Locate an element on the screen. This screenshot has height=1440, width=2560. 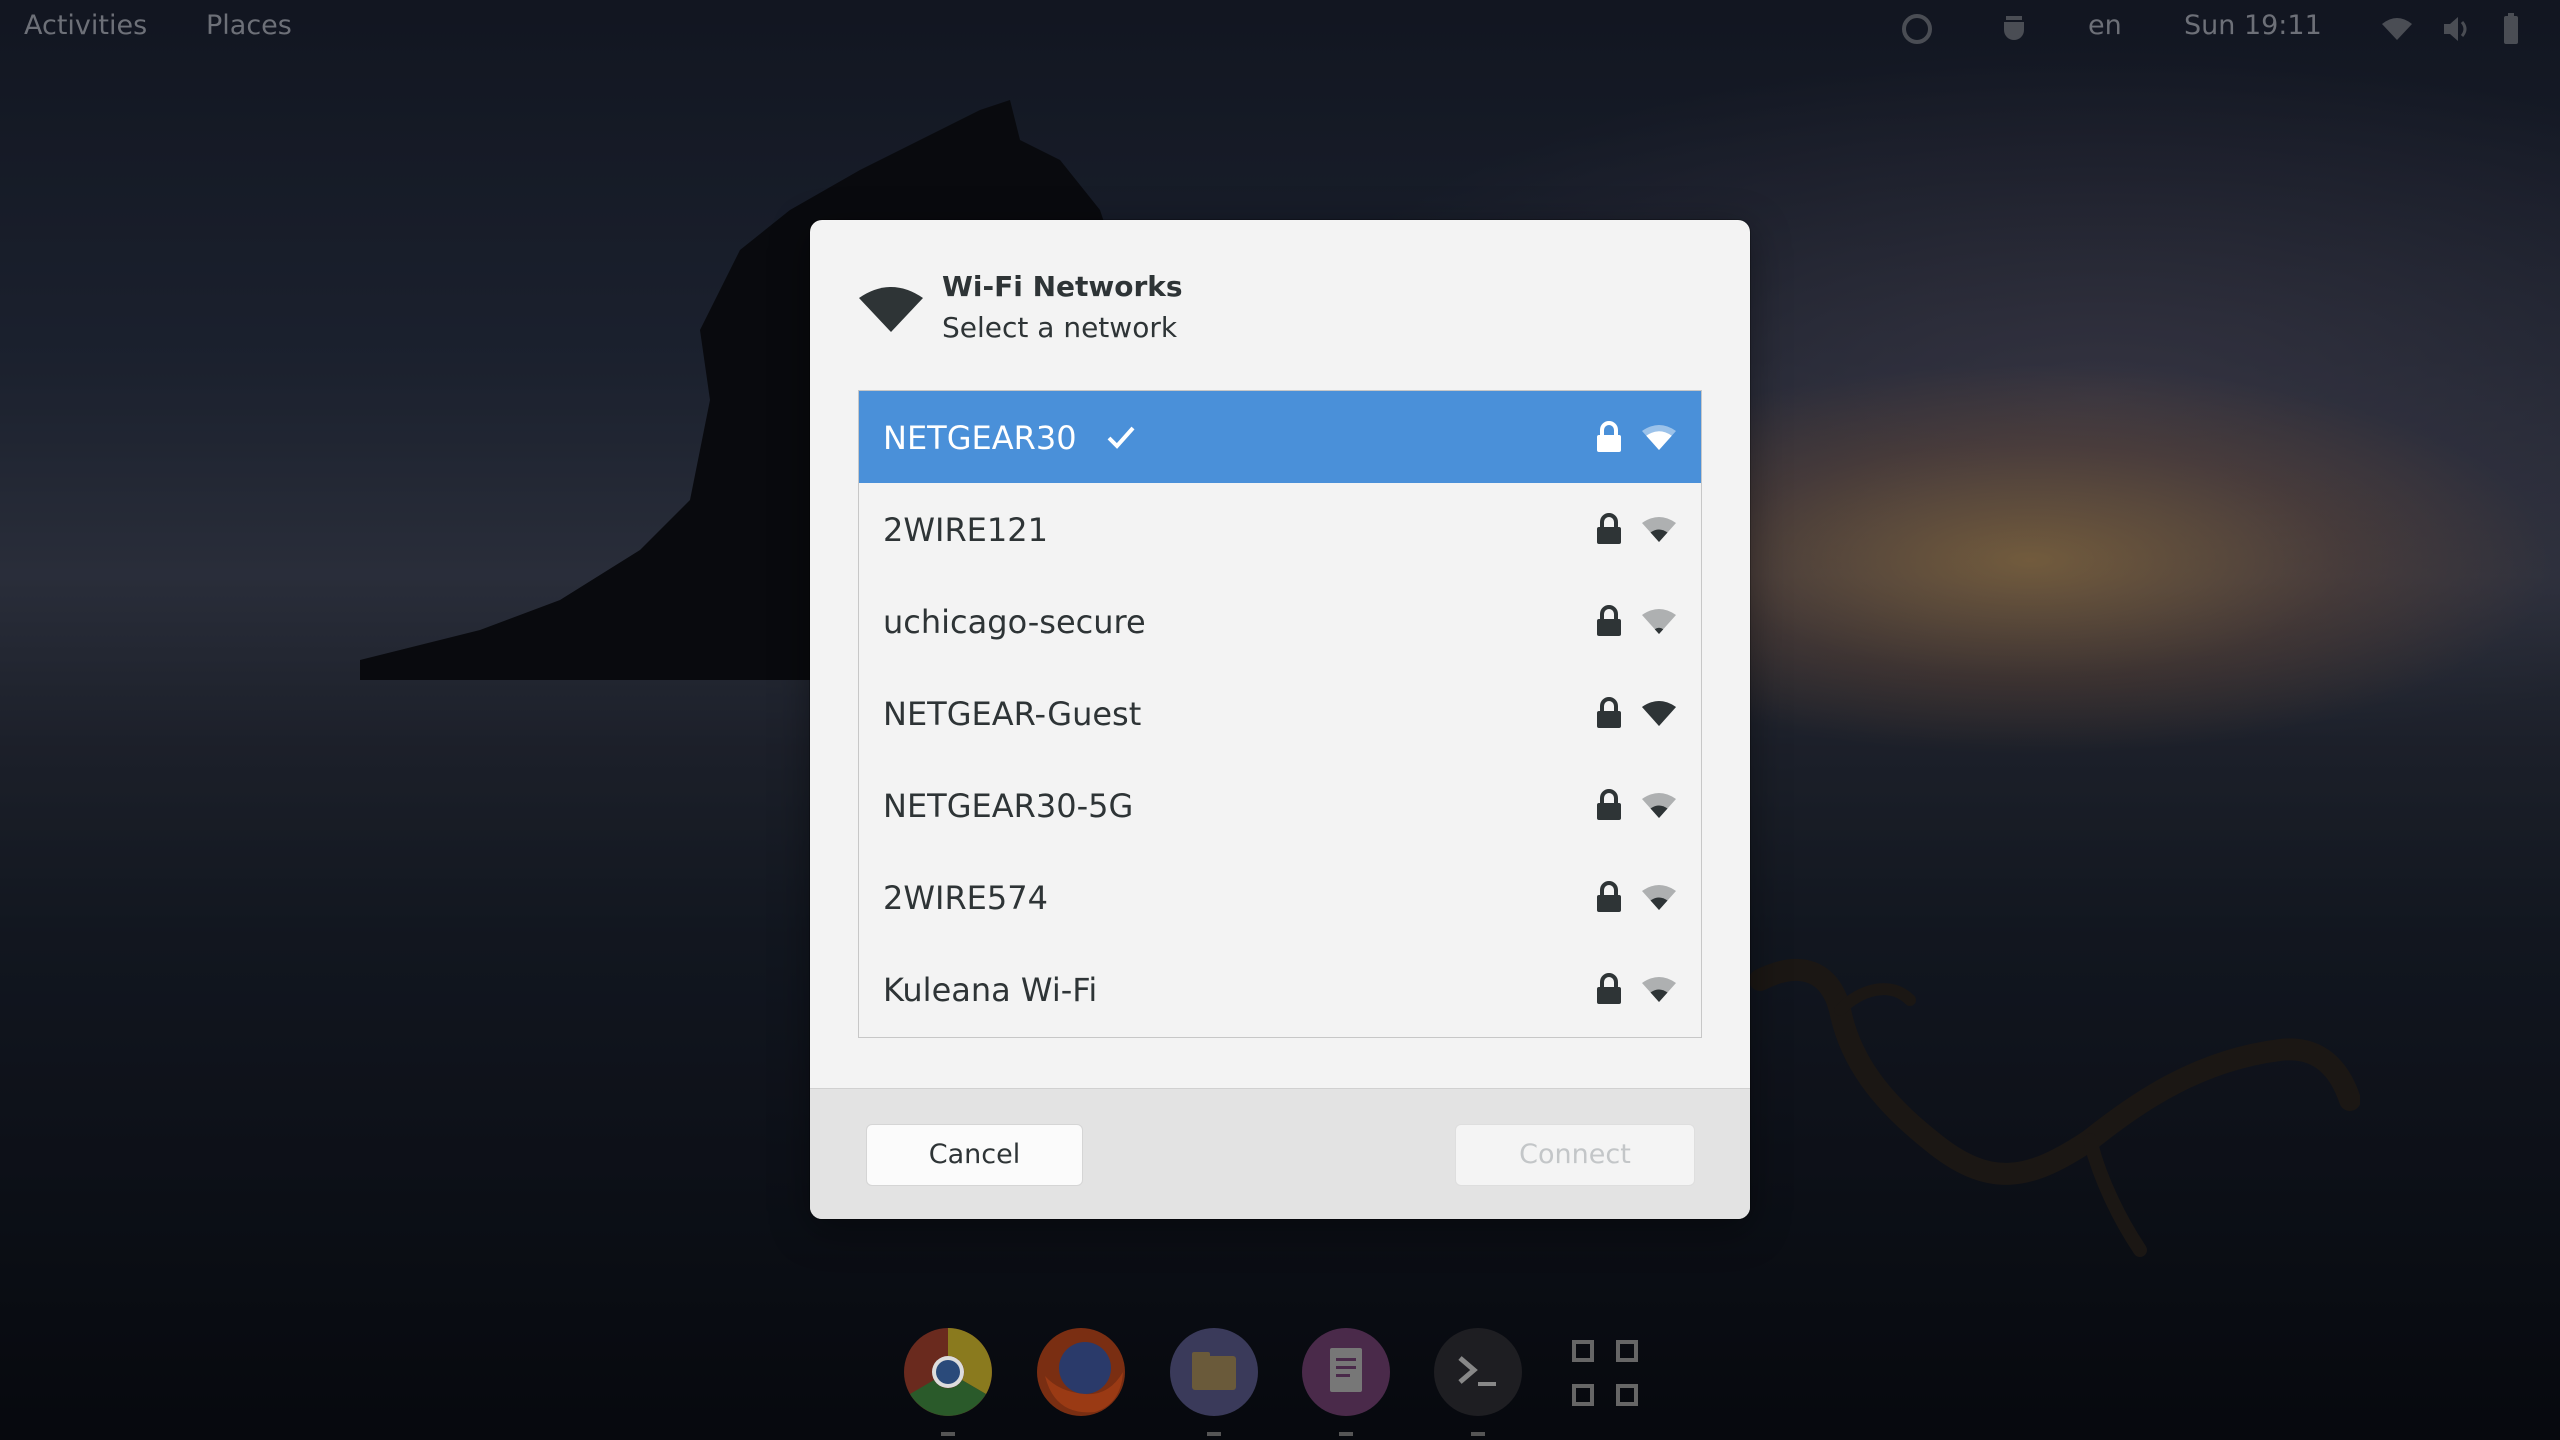
terminal-icon is located at coordinates (1478, 1372).